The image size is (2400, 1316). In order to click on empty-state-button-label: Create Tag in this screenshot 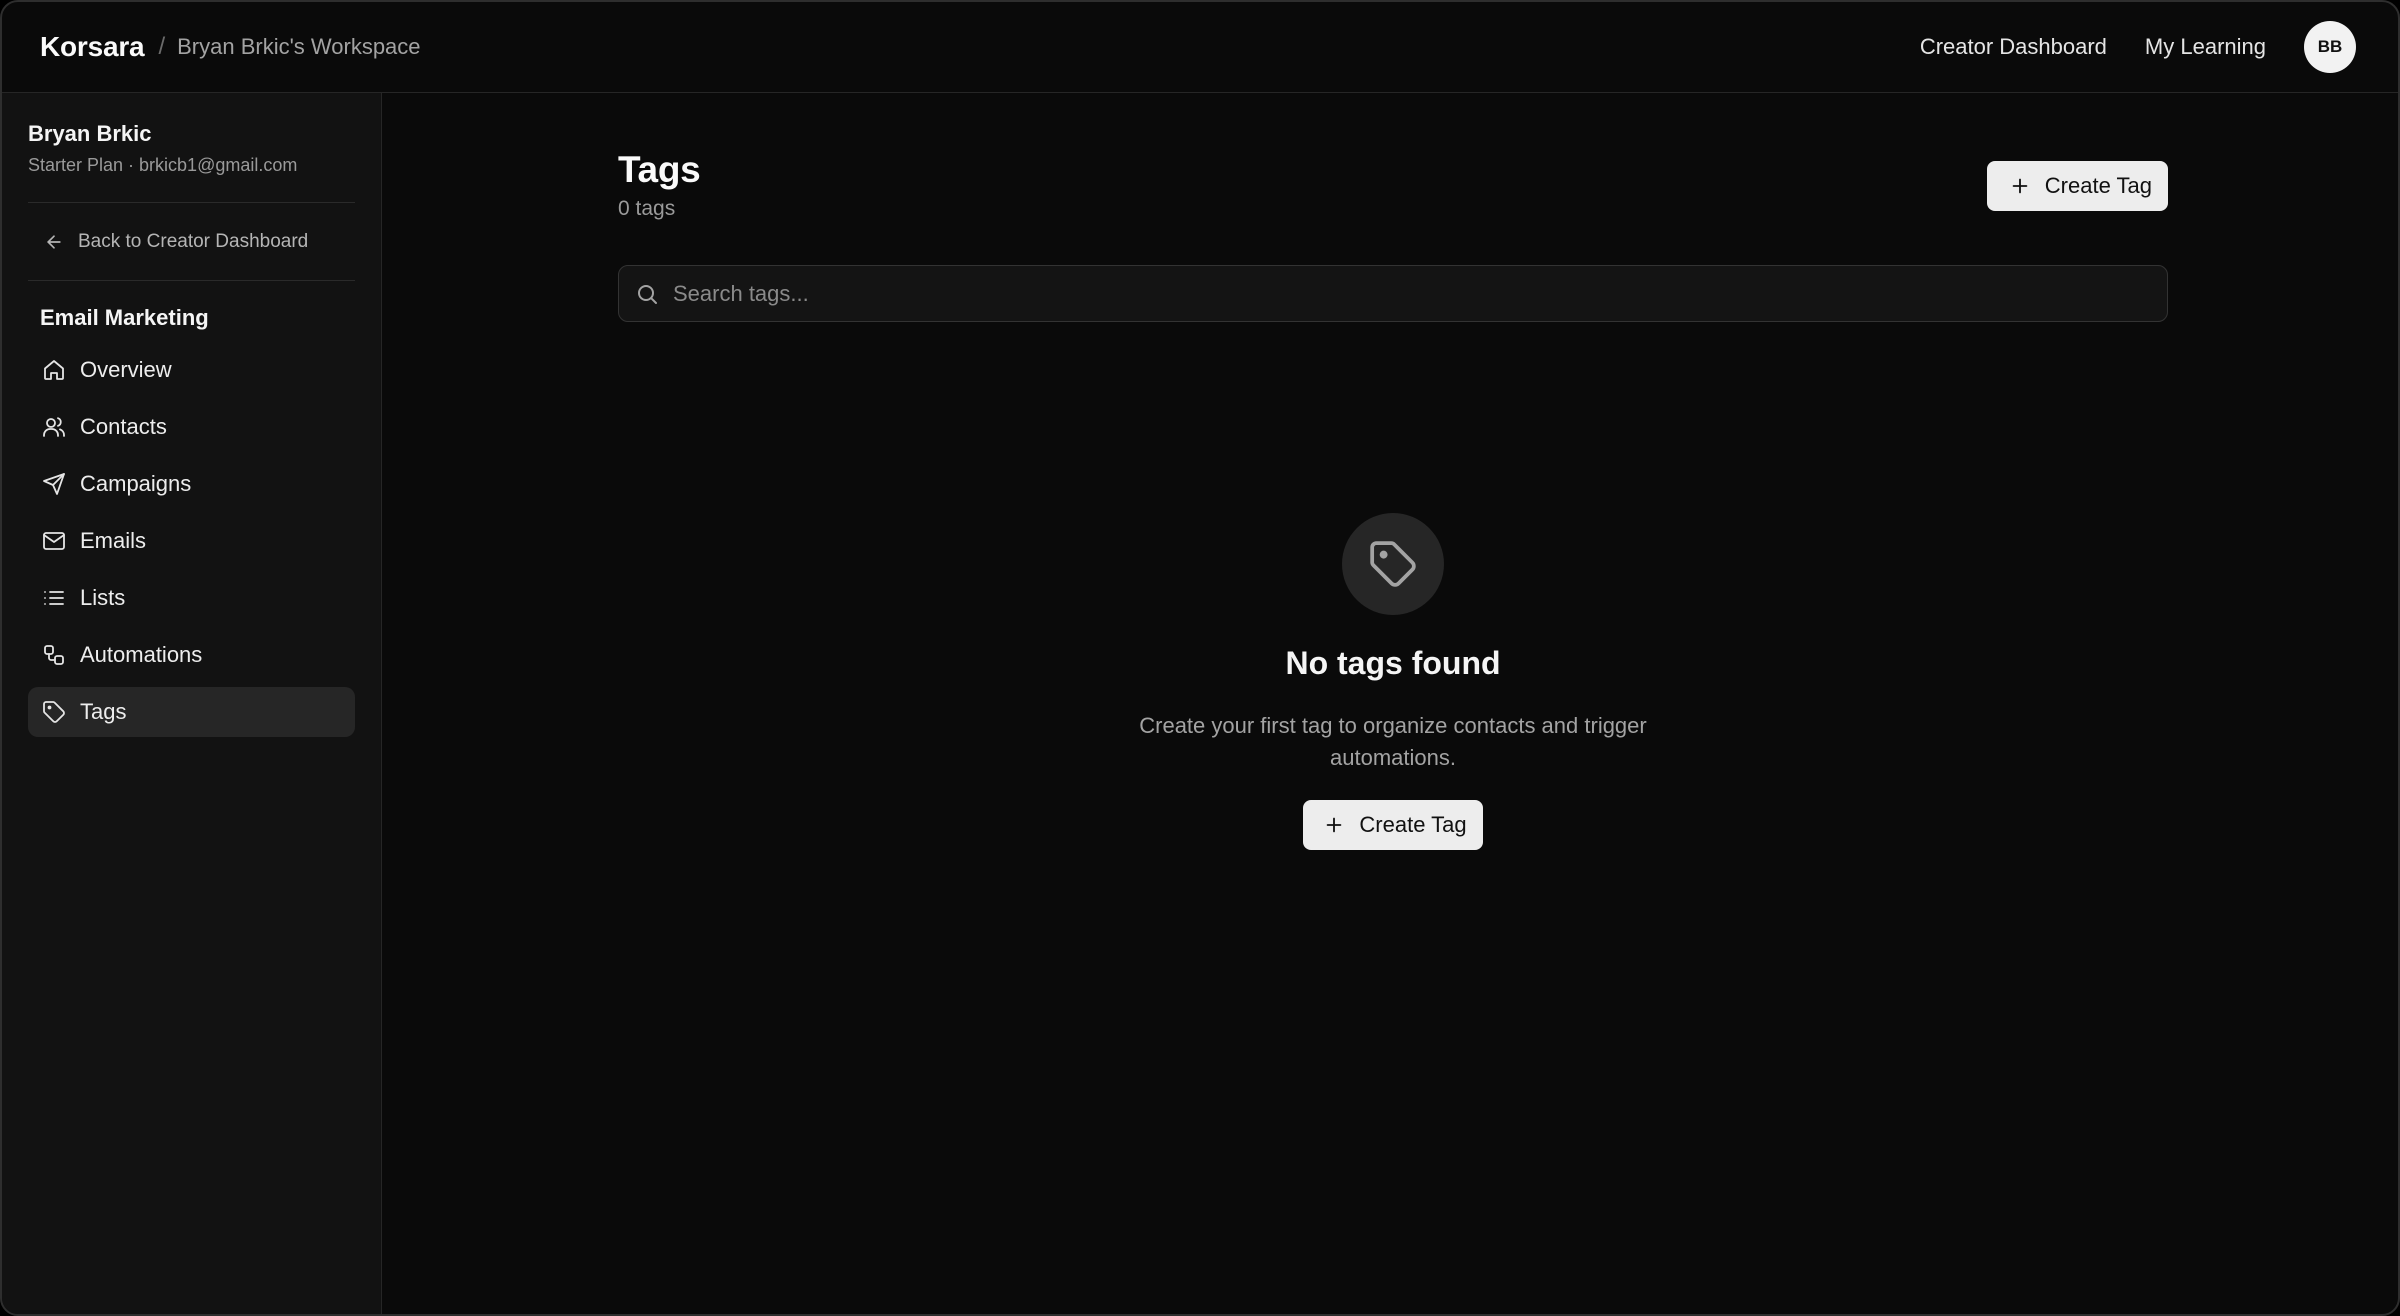, I will do `click(1413, 824)`.